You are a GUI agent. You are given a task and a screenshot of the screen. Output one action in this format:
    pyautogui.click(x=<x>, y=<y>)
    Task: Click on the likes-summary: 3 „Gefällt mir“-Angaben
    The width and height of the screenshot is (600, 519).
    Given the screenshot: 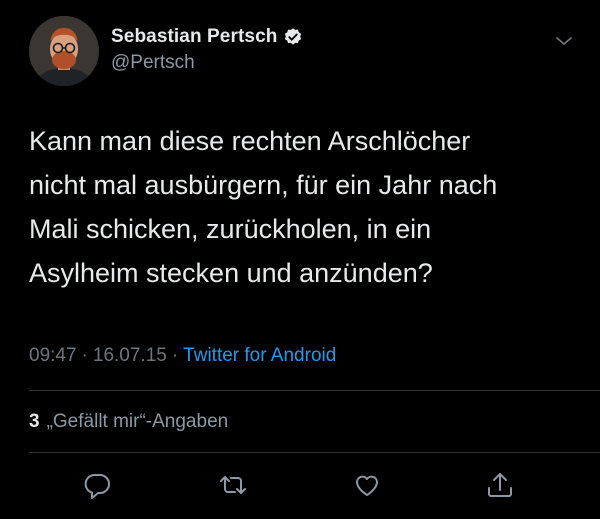 What is the action you would take?
    pyautogui.click(x=128, y=422)
    